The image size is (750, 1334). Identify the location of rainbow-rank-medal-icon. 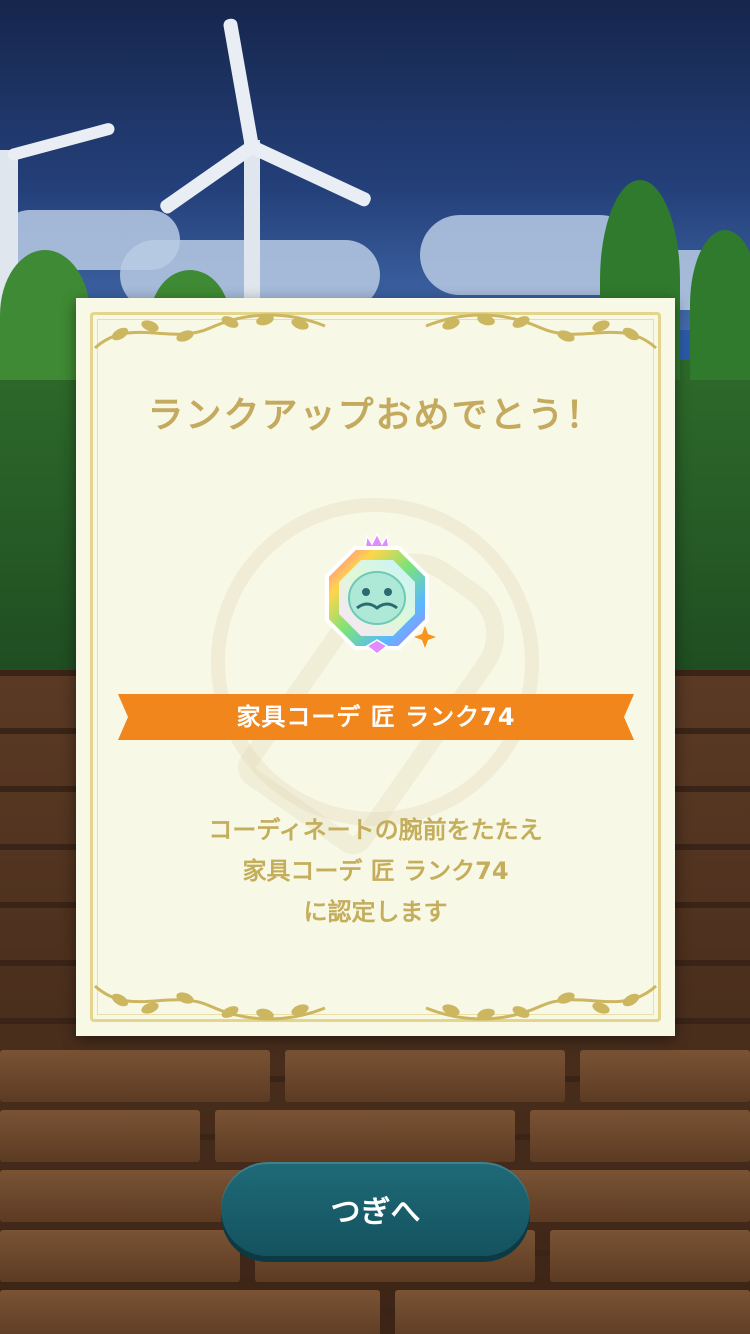
(380, 593).